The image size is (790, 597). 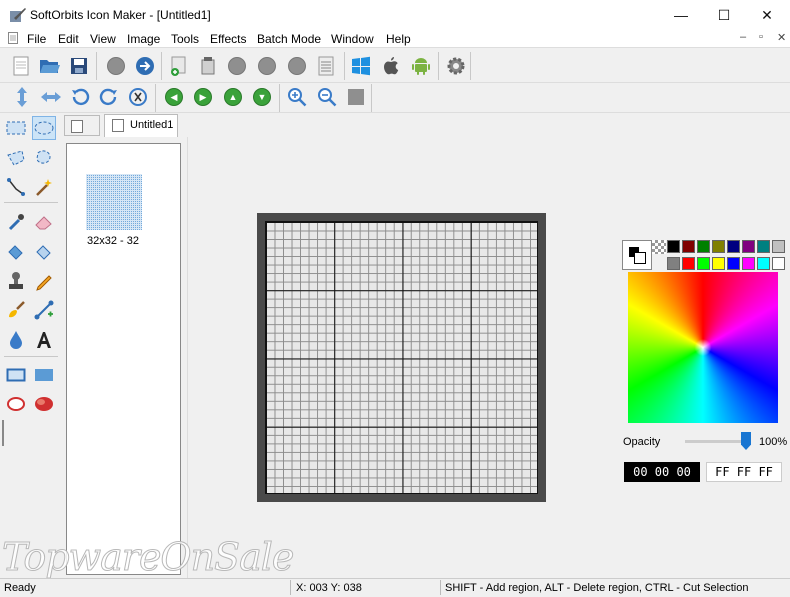 What do you see at coordinates (327, 97) in the screenshot?
I see `zoom-out-button` at bounding box center [327, 97].